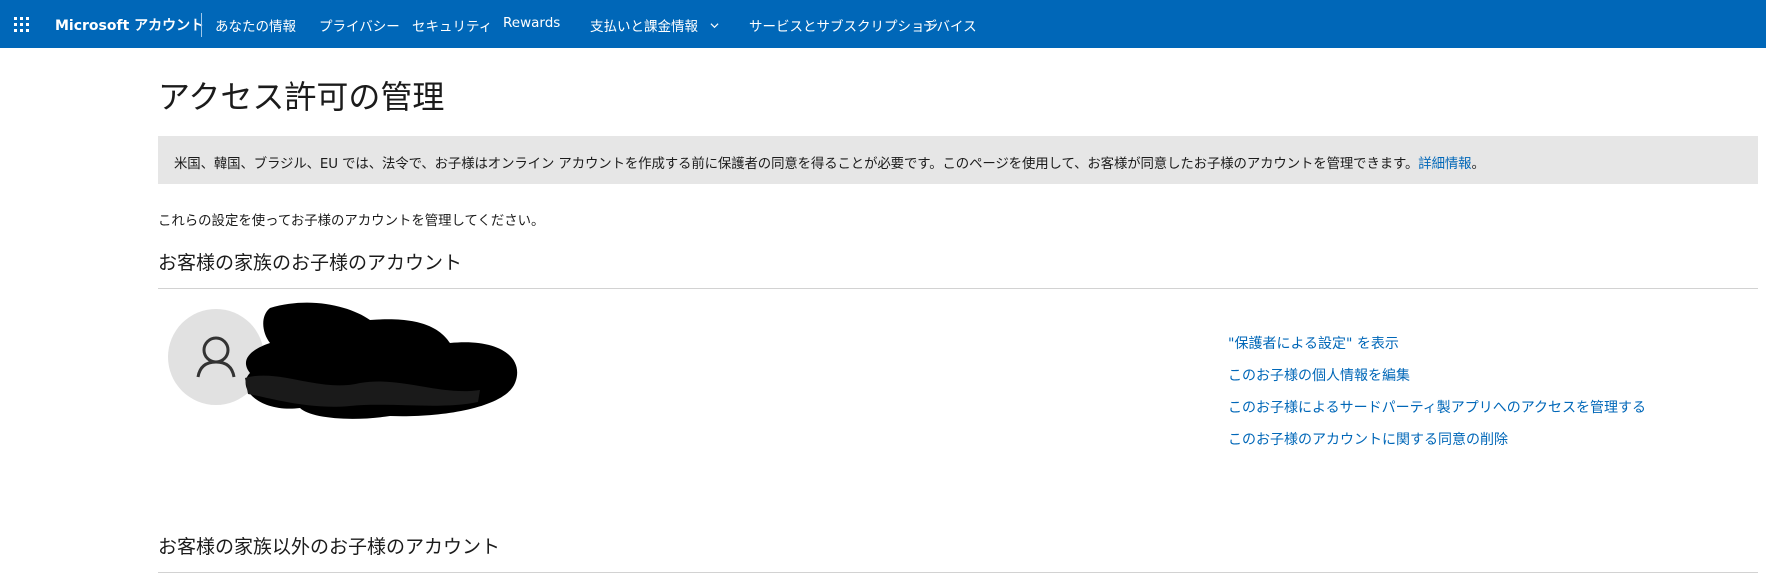  Describe the element at coordinates (1478, 164) in the screenshot. I see `notice-suffix: 。` at that location.